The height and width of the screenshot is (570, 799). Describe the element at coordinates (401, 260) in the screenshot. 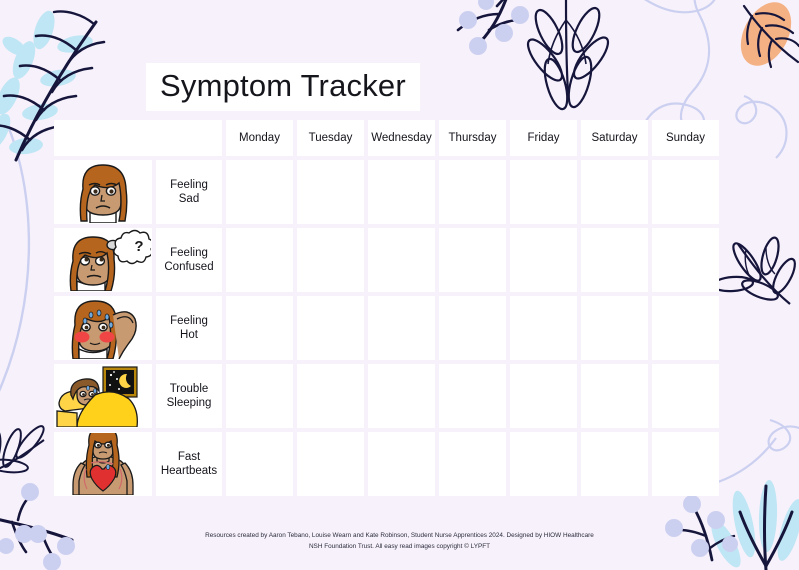

I see `cell-confused-wednesday` at that location.